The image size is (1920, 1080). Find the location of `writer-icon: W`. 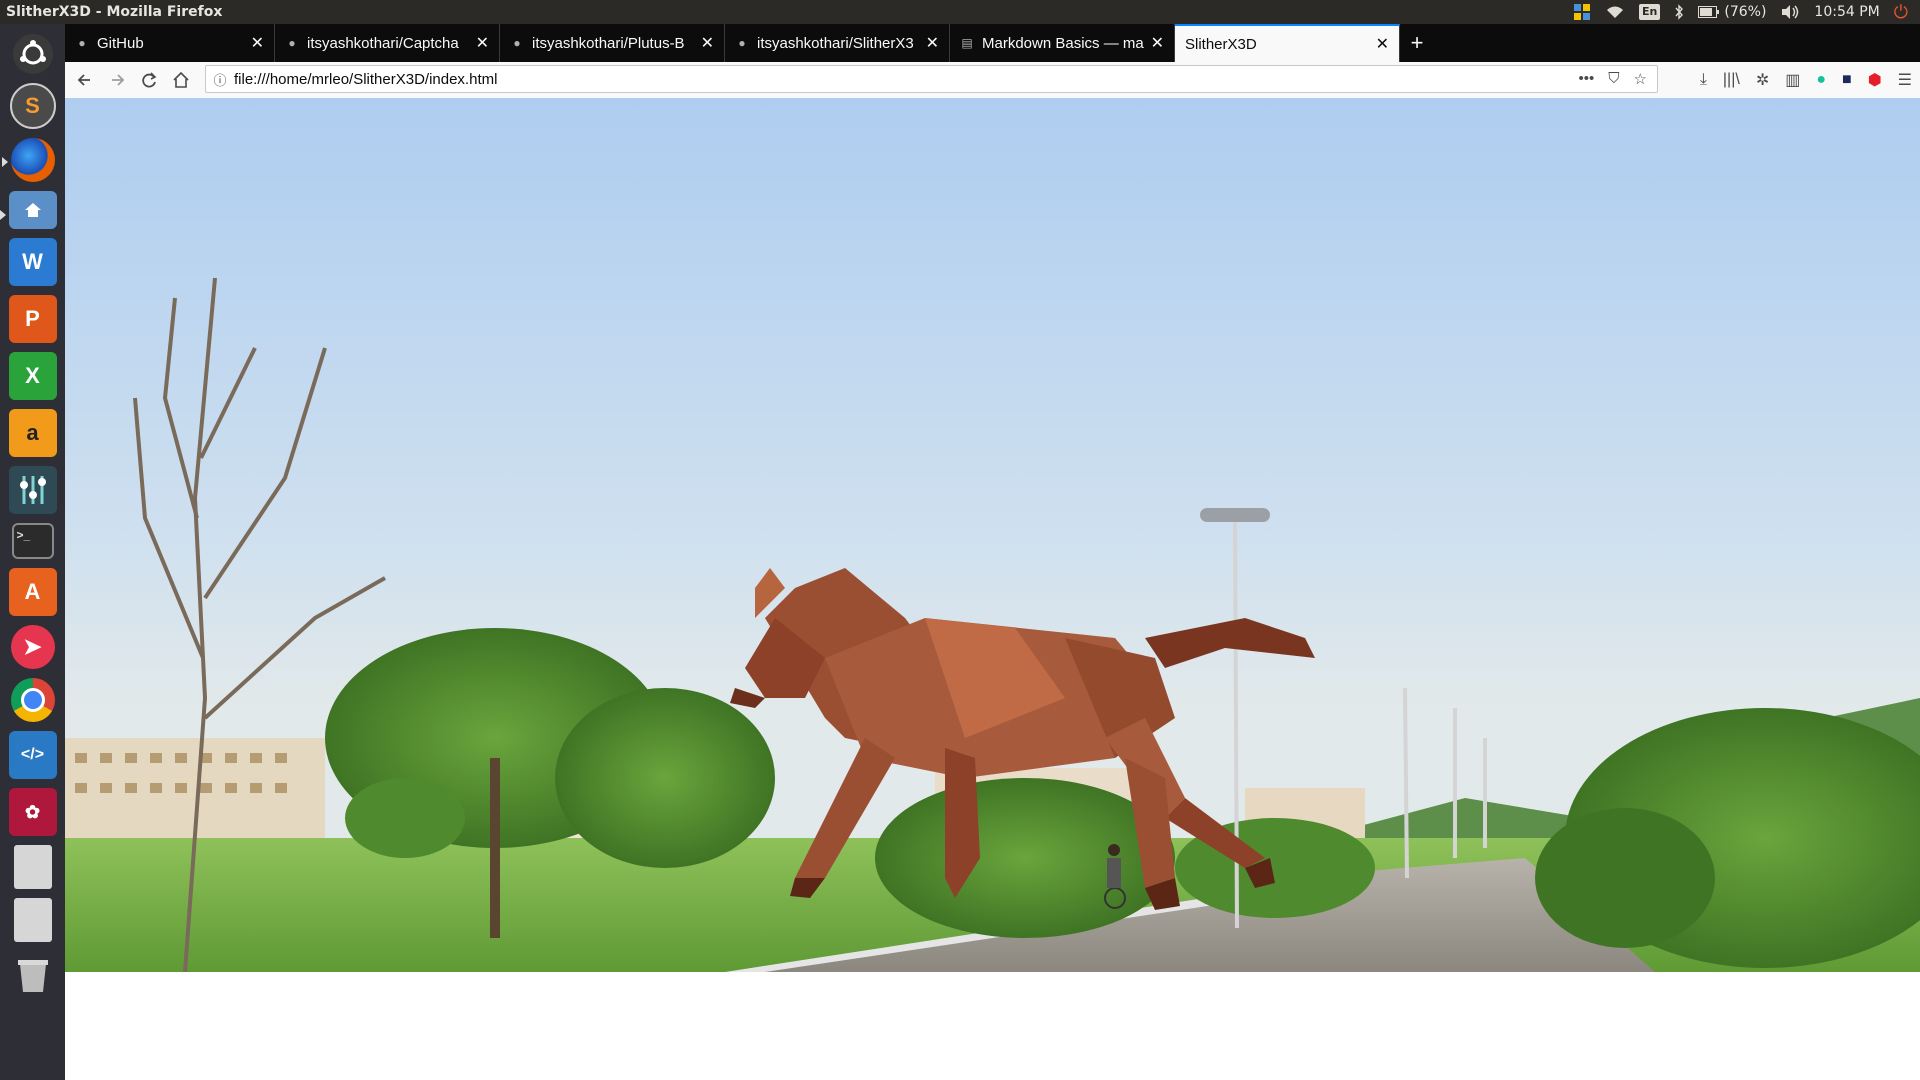

writer-icon: W is located at coordinates (32, 262).